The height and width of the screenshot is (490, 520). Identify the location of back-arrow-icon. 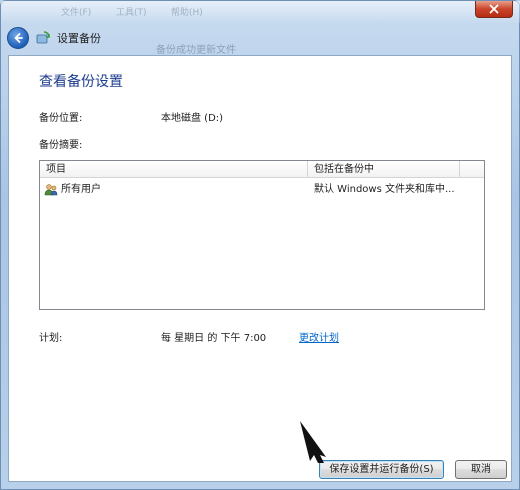
(18, 38).